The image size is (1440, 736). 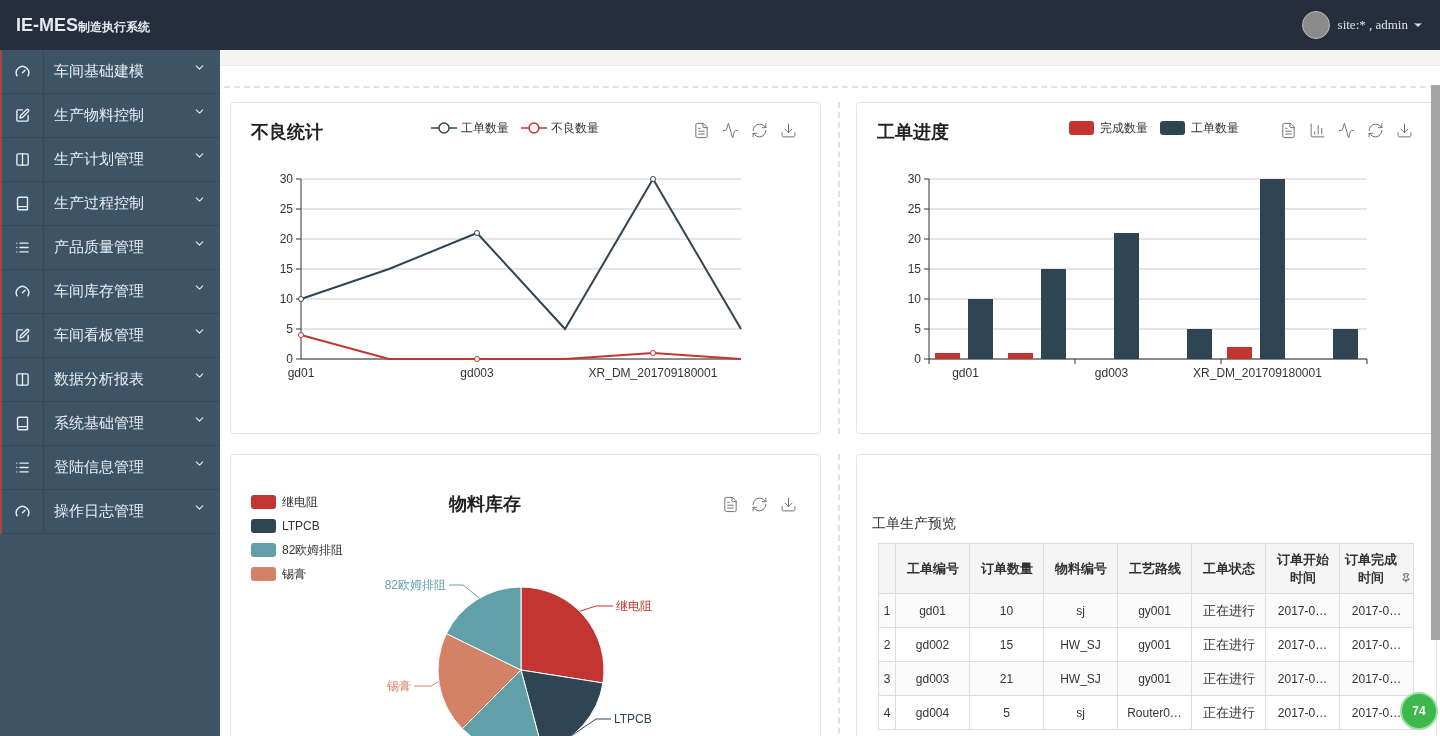 What do you see at coordinates (887, 644) in the screenshot?
I see `row-number: 2` at bounding box center [887, 644].